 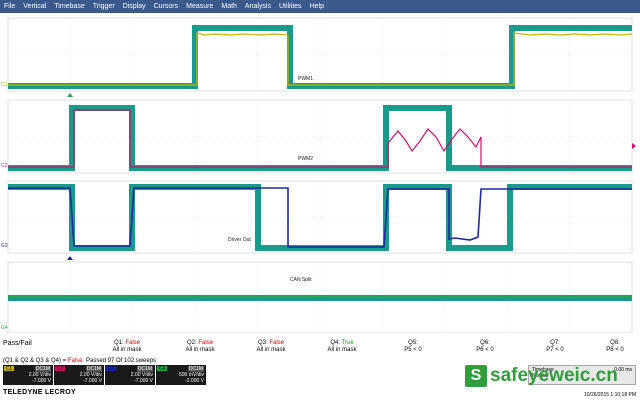 I want to click on condition-detail: P5 < 0, so click(x=413, y=350).